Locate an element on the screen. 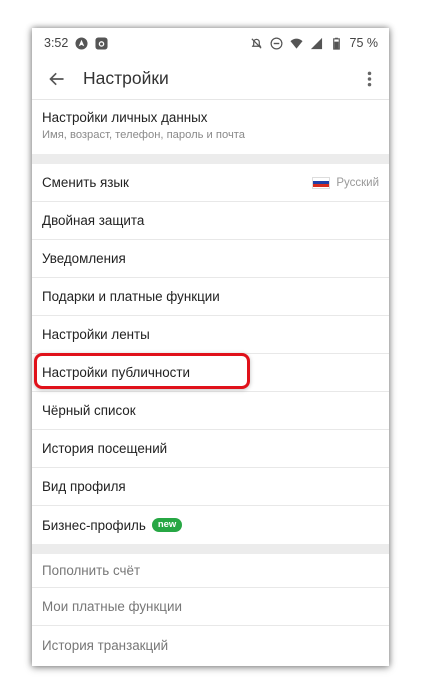  gifts-paid-features-item: Подарки и платные функции is located at coordinates (210, 297).